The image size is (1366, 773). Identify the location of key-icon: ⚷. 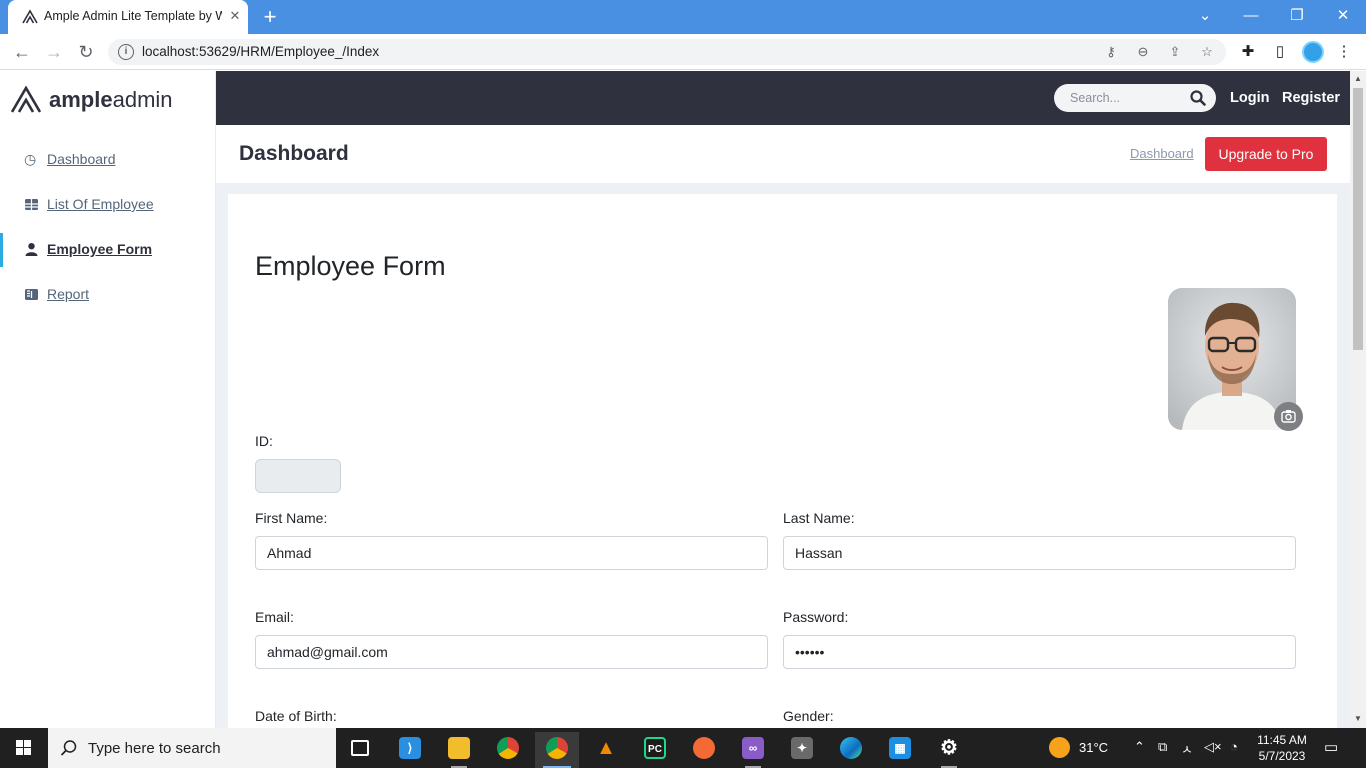
(1111, 52).